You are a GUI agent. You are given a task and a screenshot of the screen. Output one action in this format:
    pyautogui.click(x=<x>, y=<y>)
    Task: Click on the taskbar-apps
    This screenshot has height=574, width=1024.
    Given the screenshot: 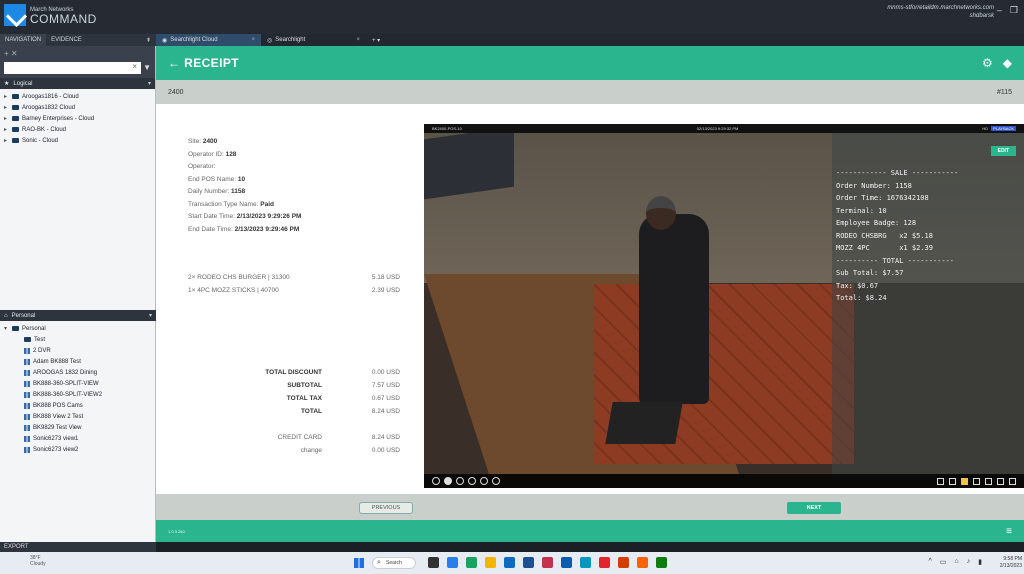 What is the action you would take?
    pyautogui.click(x=547, y=562)
    